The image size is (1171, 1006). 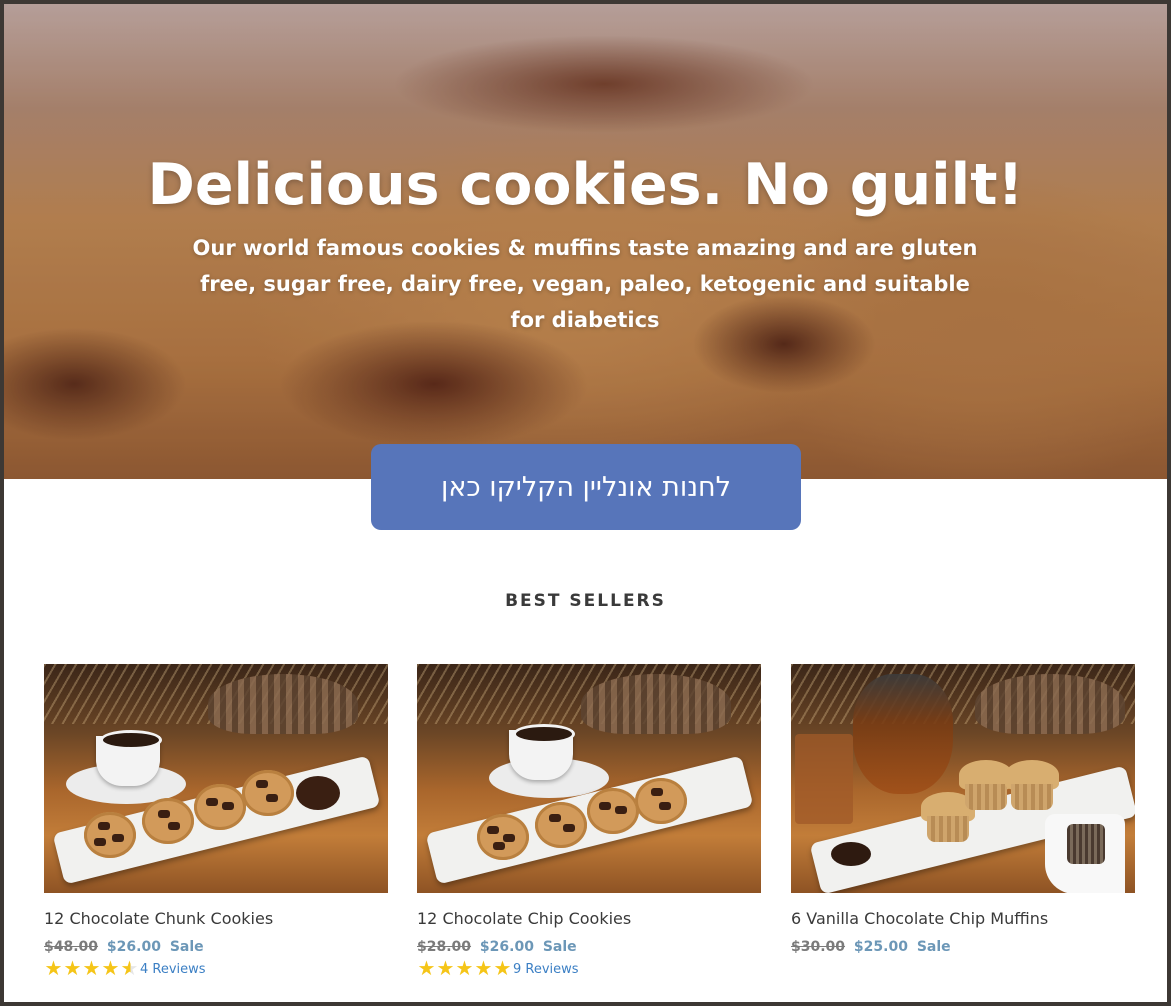 What do you see at coordinates (586, 487) in the screenshot?
I see `shop-online-button: לחנות אונליין הקליקו כאן` at bounding box center [586, 487].